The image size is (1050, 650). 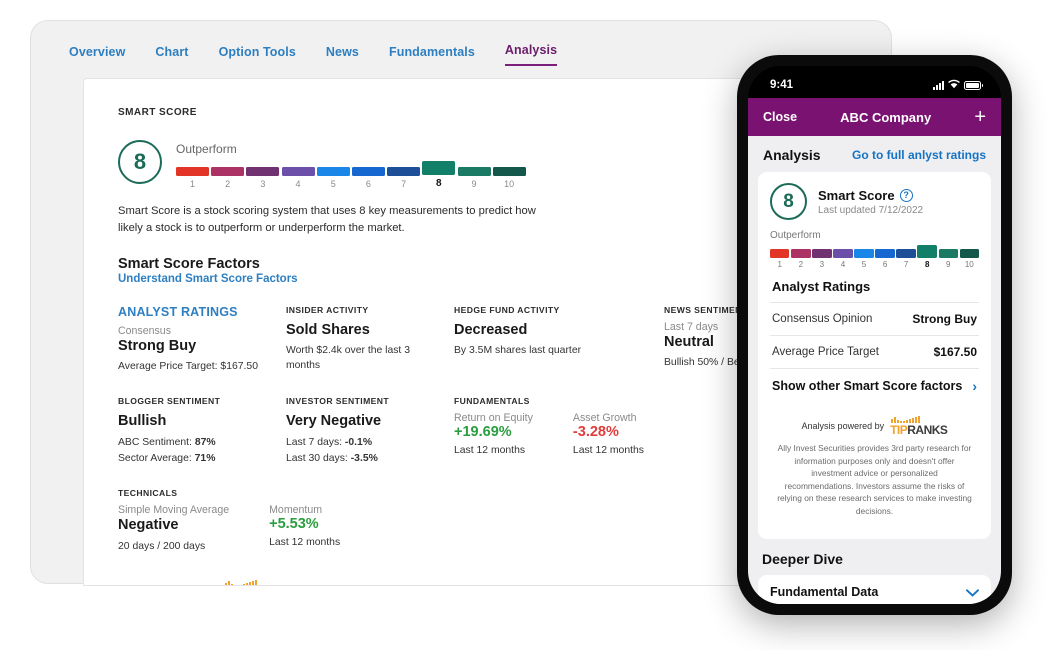 What do you see at coordinates (361, 458) in the screenshot?
I see `factor-investor-sentiment-note-2: Last 30 days: -3.5%` at bounding box center [361, 458].